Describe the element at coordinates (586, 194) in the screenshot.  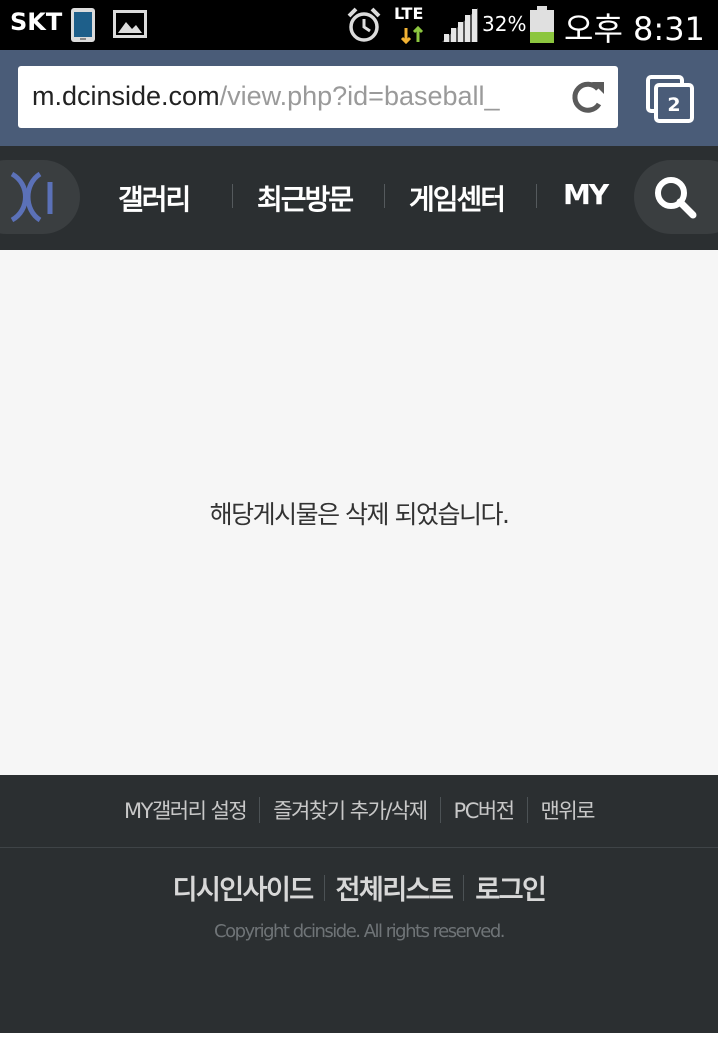
I see `nav-my: MY` at that location.